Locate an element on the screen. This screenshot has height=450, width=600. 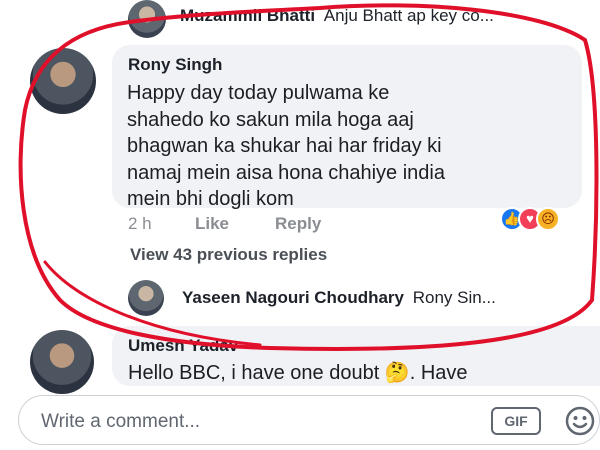
comment-composer: GIF is located at coordinates (309, 420).